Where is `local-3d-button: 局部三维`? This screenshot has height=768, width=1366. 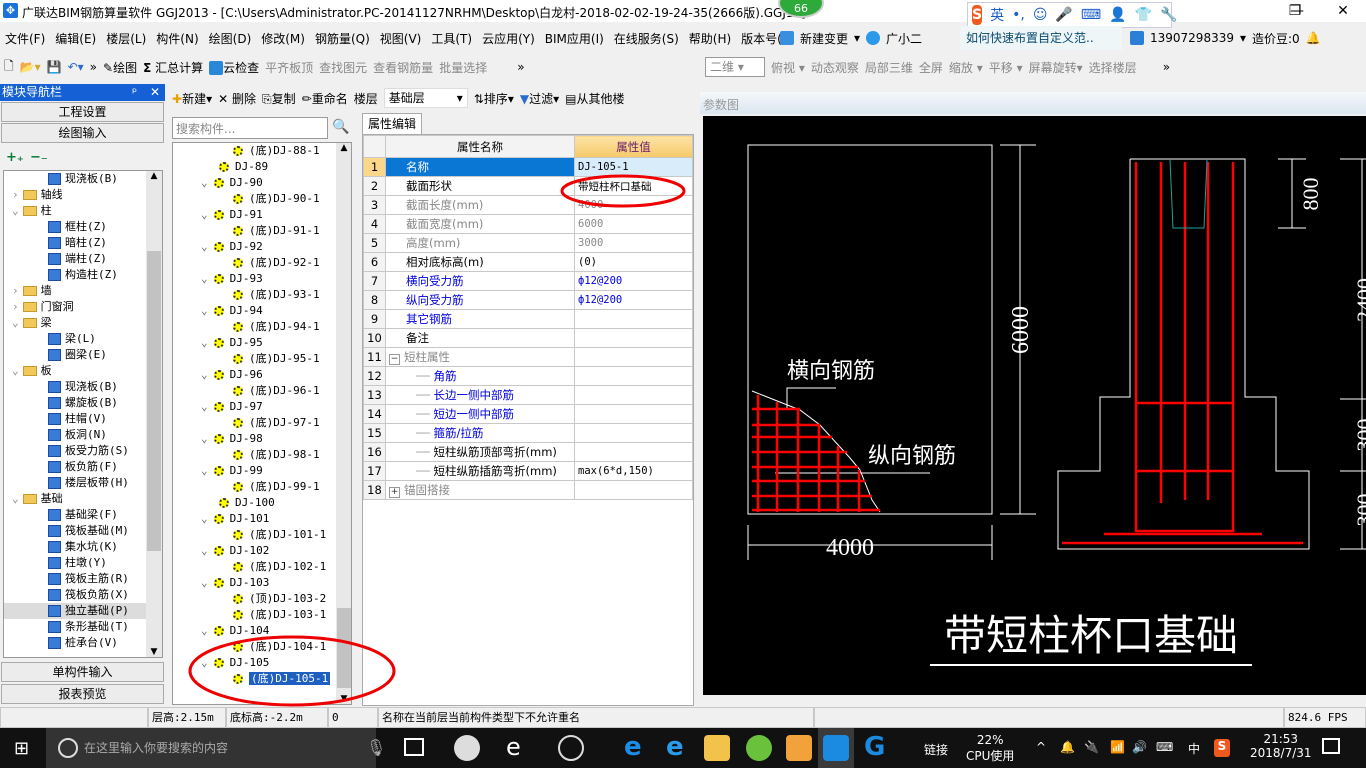
local-3d-button: 局部三维 is located at coordinates (889, 67).